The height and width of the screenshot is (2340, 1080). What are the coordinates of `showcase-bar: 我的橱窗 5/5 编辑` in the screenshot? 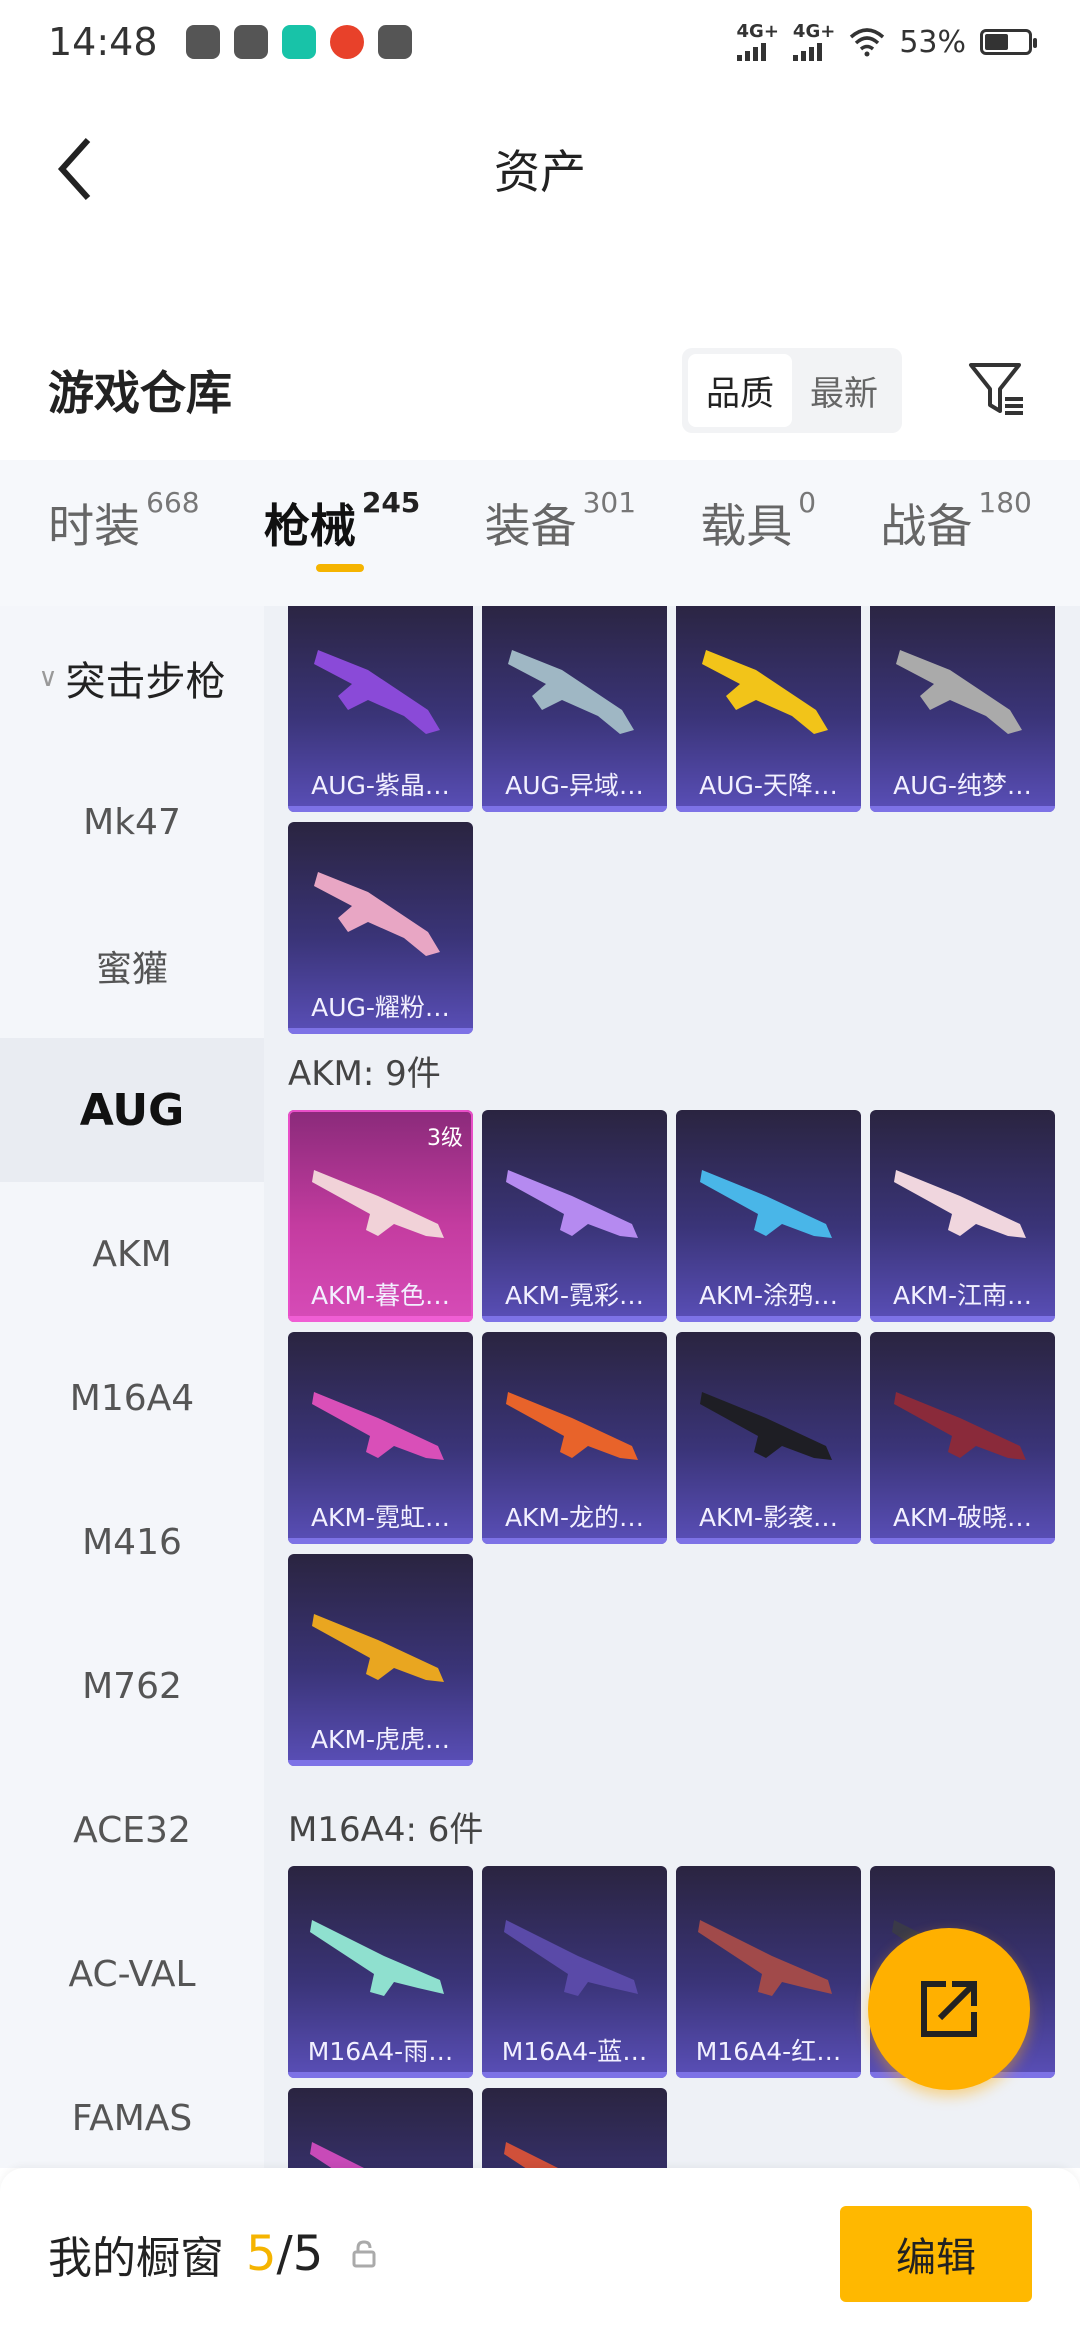 It's located at (540, 2254).